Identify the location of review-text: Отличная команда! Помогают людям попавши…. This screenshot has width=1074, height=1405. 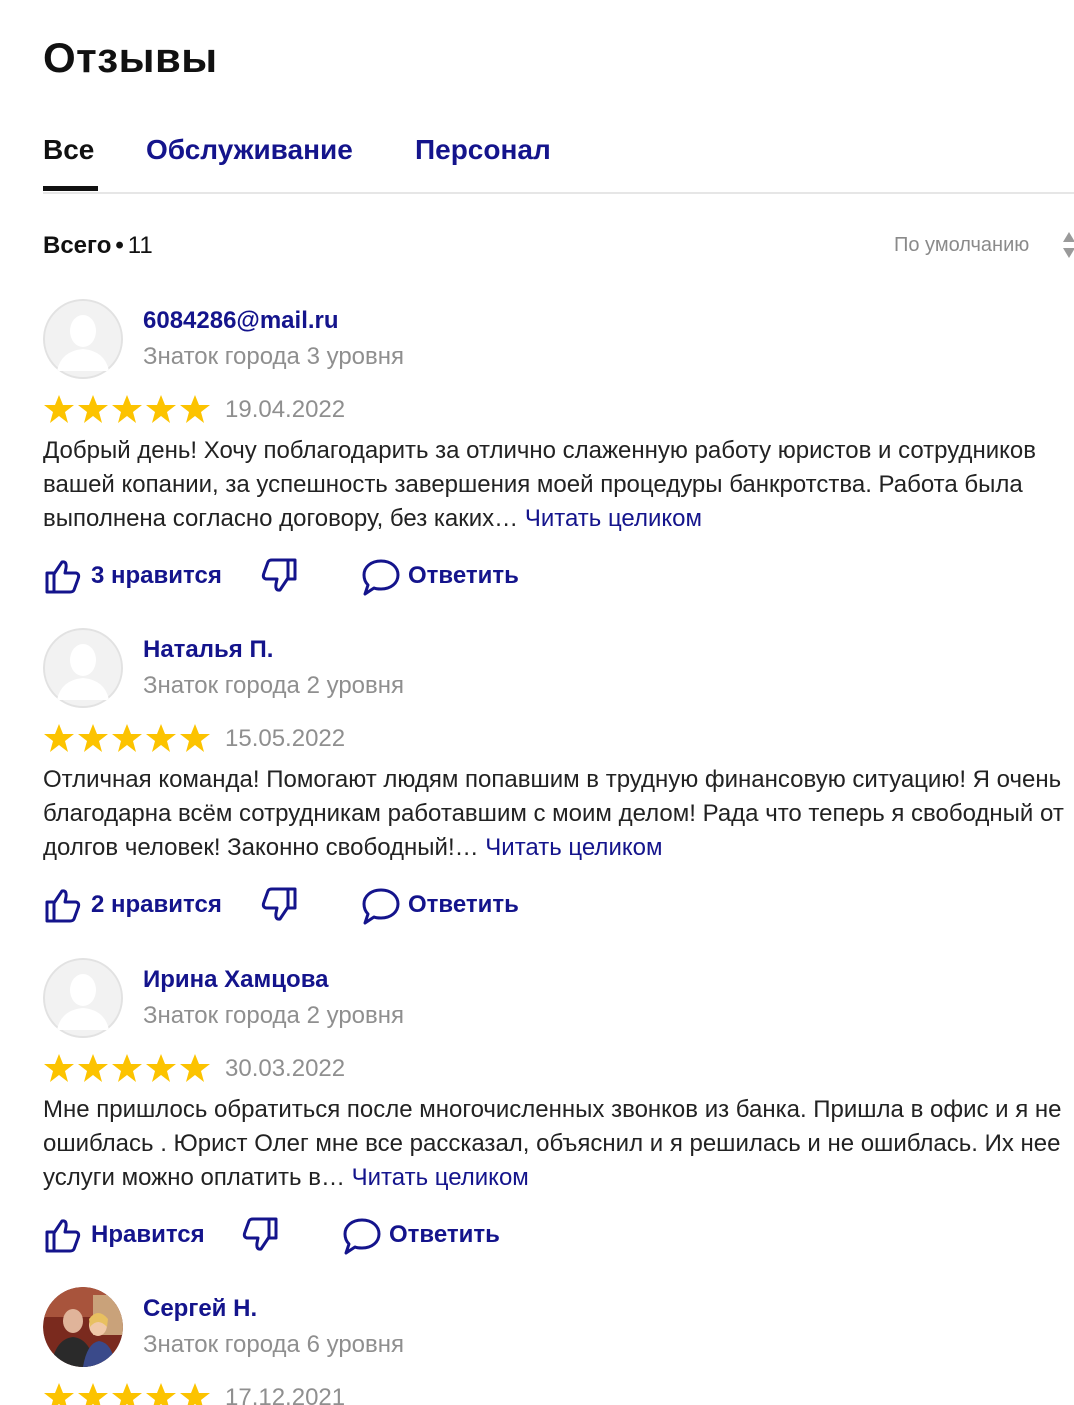
(558, 814).